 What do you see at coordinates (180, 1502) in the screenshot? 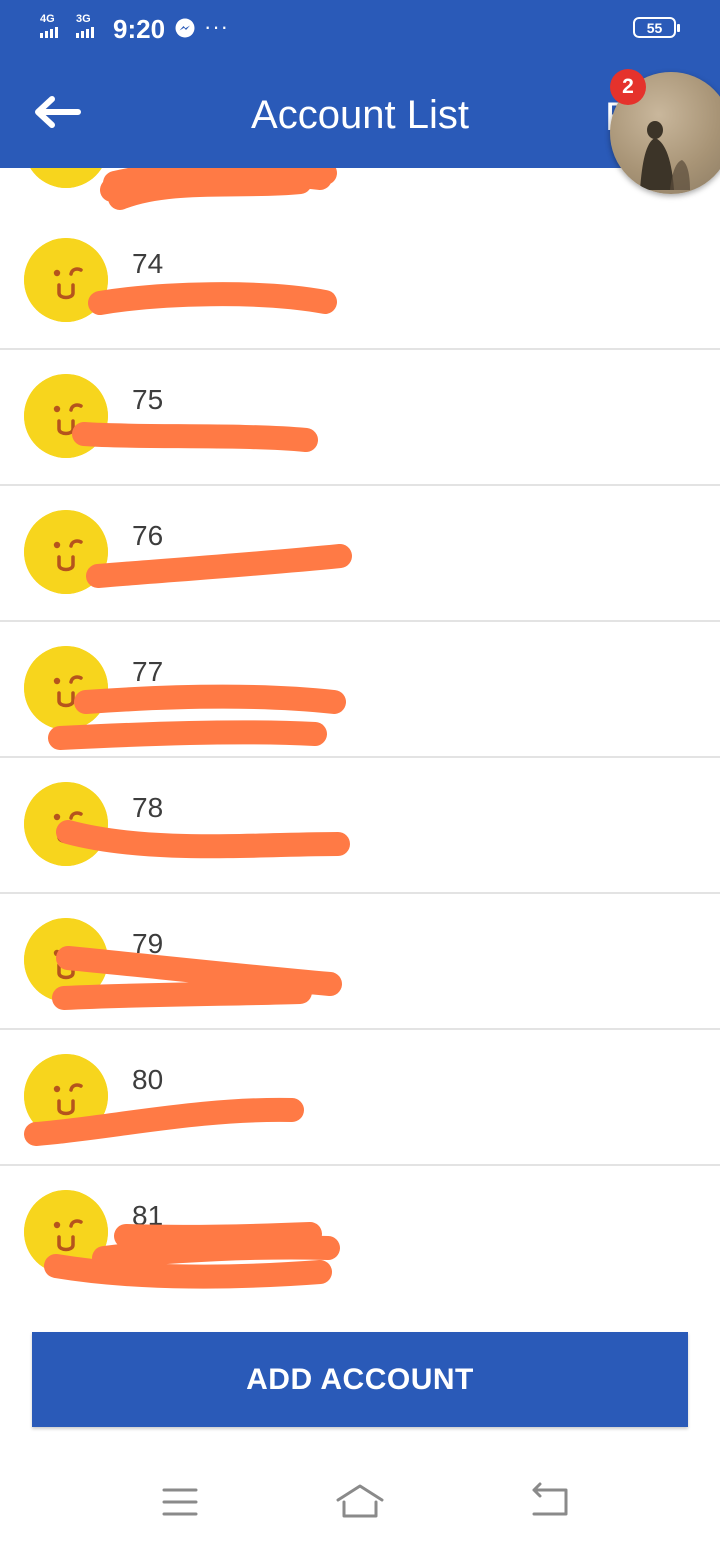
I see `menu-icon` at bounding box center [180, 1502].